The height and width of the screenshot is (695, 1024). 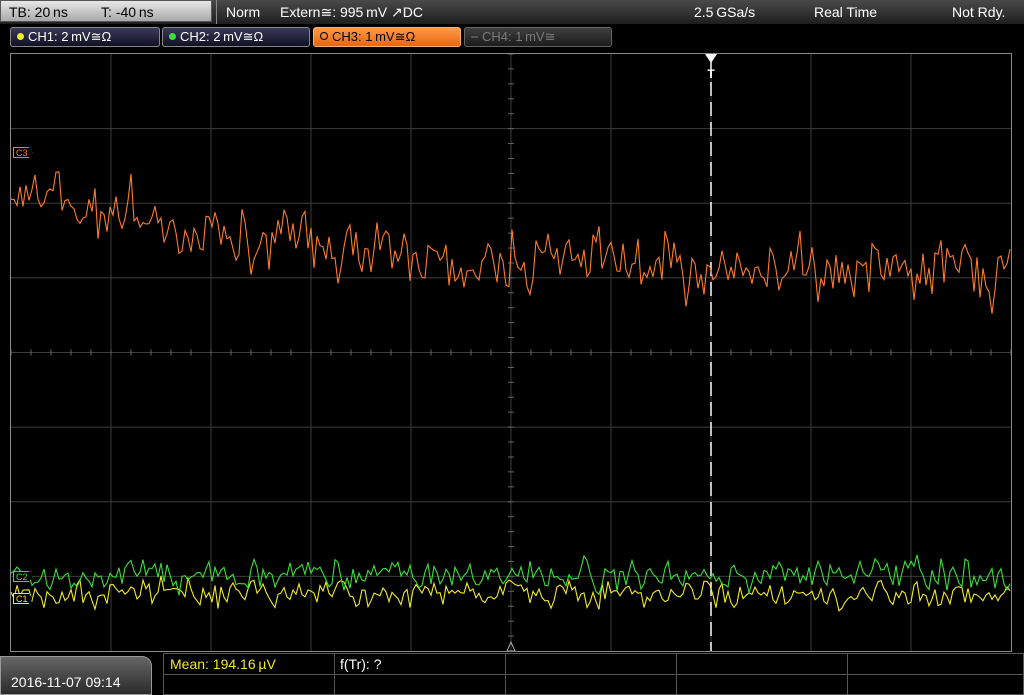 I want to click on channel-tab-ch2: CH2: 2 mV≅Ω, so click(x=236, y=37).